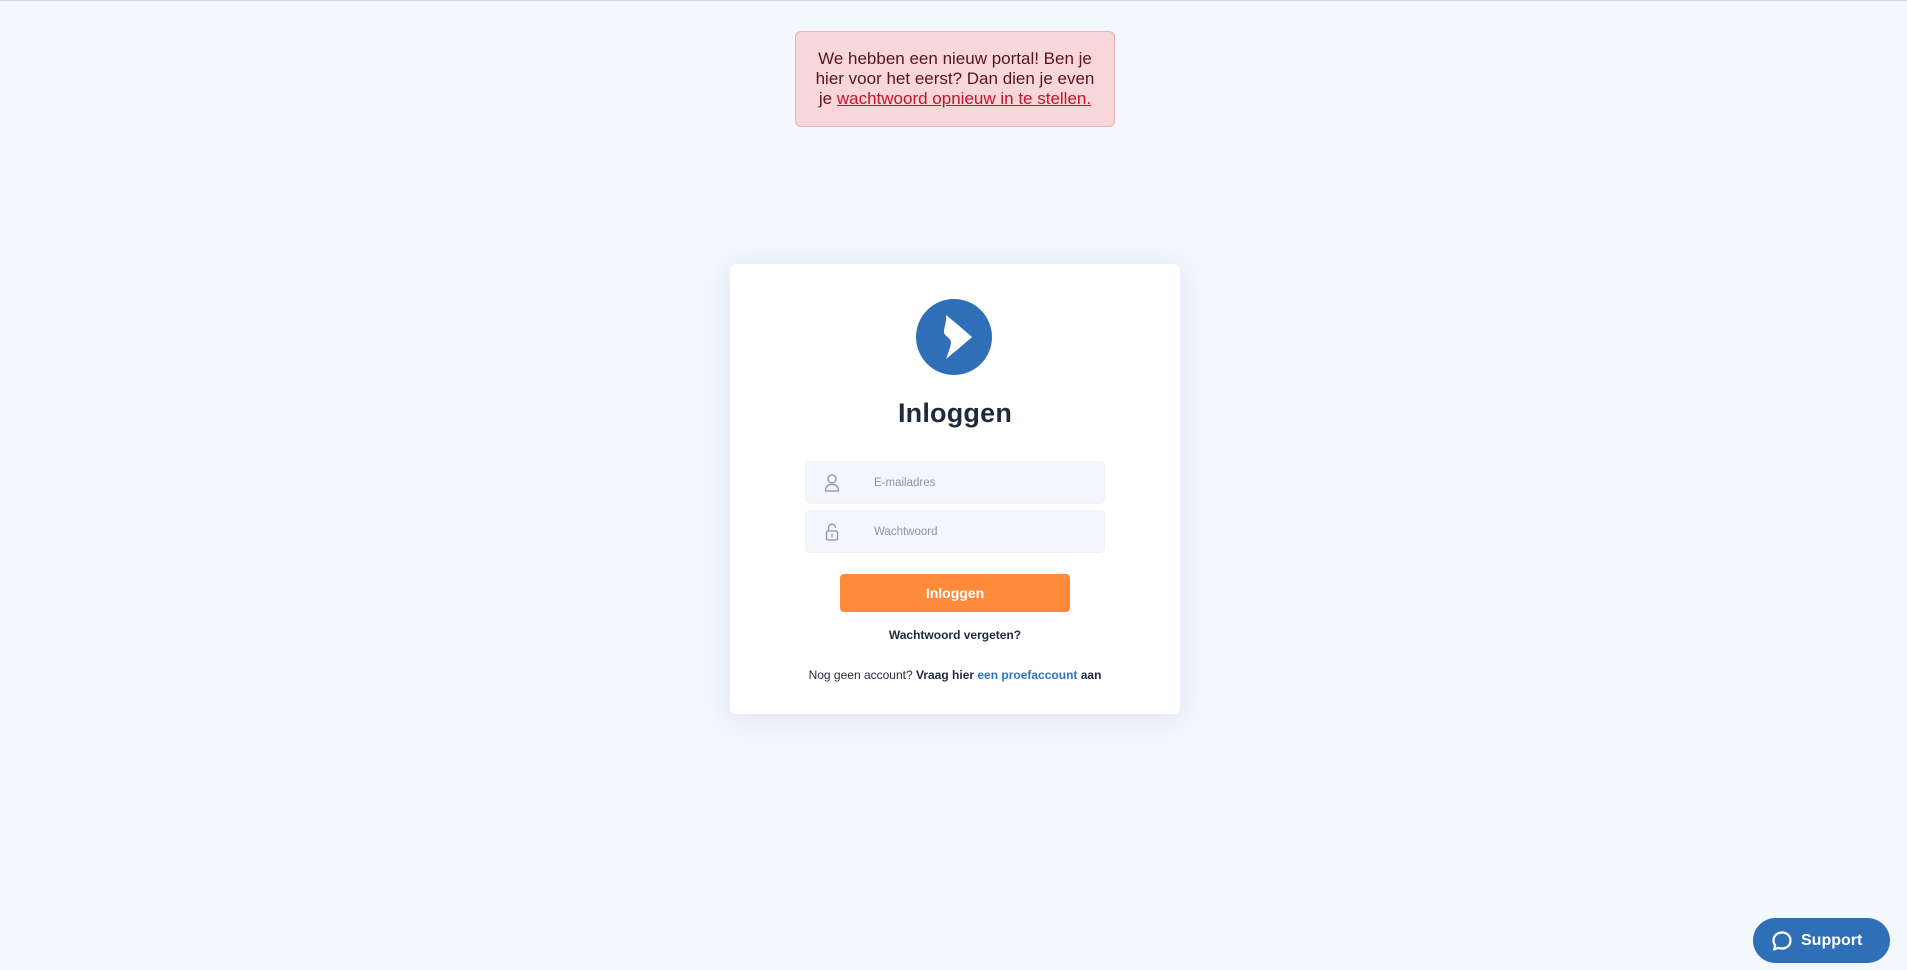 This screenshot has width=1907, height=970. Describe the element at coordinates (964, 98) in the screenshot. I see `reset-password-link: wachtwoord opnieuw in te stellen.` at that location.